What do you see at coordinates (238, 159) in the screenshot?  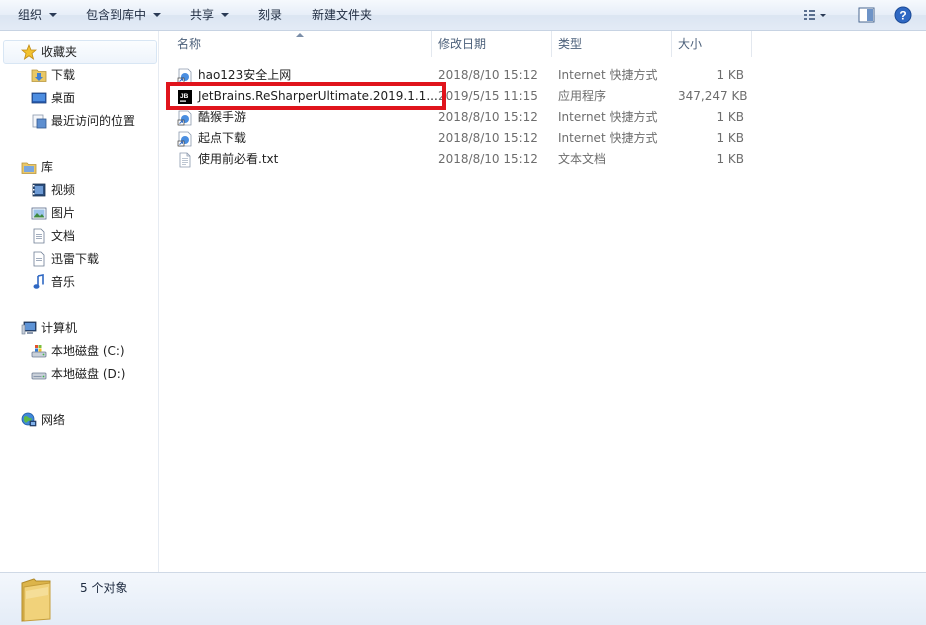 I see `file-name: 使用前必看.txt` at bounding box center [238, 159].